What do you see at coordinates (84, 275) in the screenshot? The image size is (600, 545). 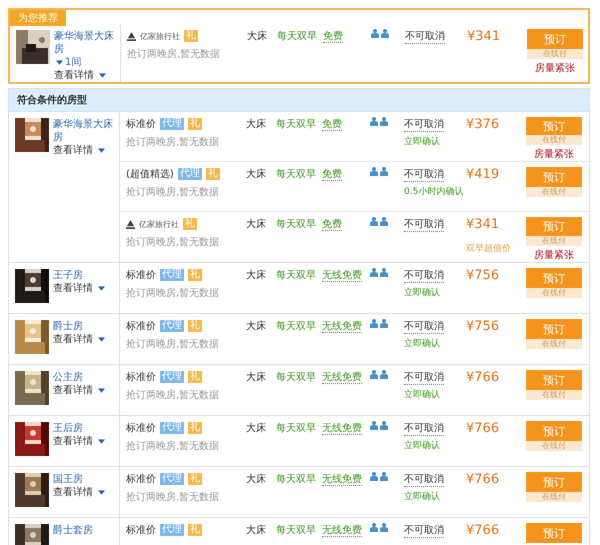 I see `room-name-link: 王子房` at bounding box center [84, 275].